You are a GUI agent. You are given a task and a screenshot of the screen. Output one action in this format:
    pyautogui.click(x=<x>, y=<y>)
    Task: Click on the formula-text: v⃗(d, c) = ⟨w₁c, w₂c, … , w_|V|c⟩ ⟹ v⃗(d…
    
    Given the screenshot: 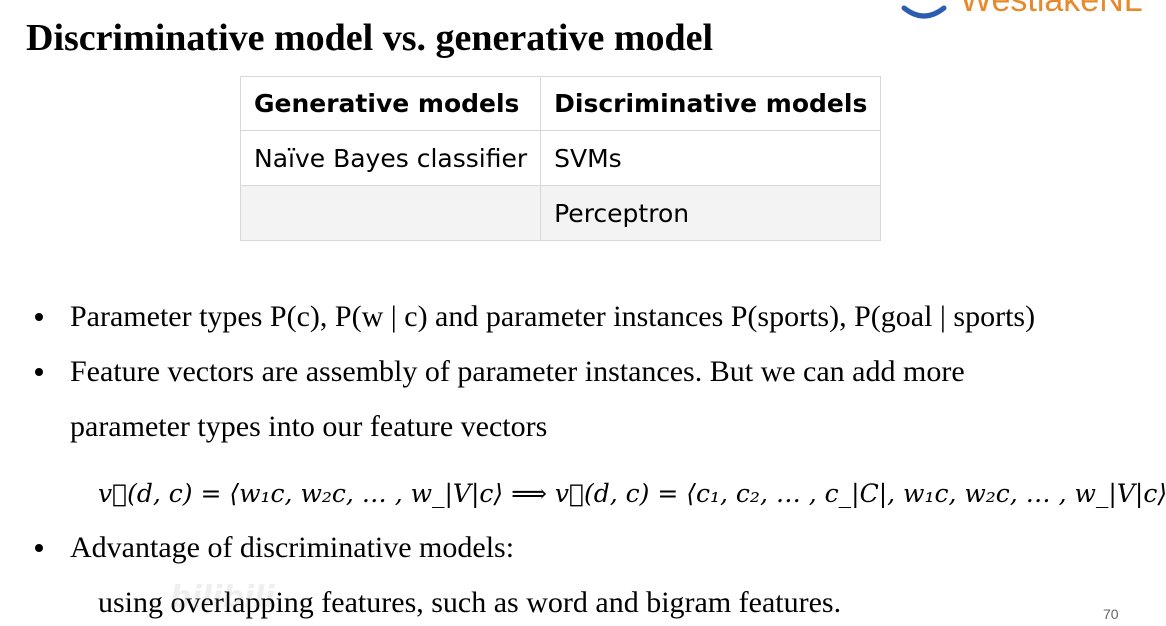 What is the action you would take?
    pyautogui.click(x=632, y=493)
    